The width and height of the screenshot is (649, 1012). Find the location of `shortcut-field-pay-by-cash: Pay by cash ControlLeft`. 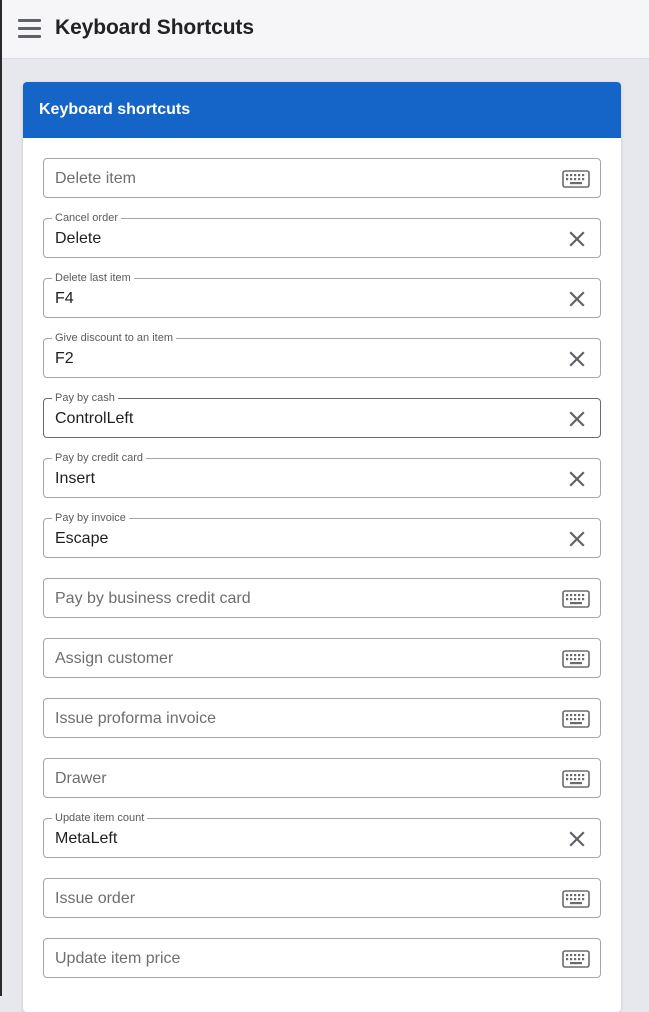

shortcut-field-pay-by-cash: Pay by cash ControlLeft is located at coordinates (322, 415).